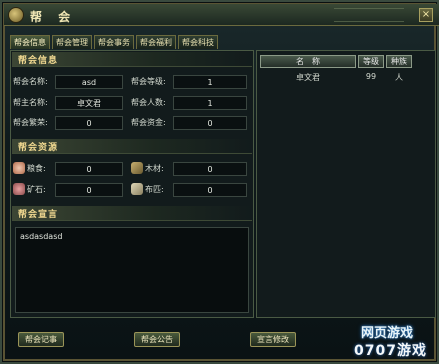 This screenshot has height=364, width=439. What do you see at coordinates (148, 122) in the screenshot?
I see `funds-label: 帮会资金:` at bounding box center [148, 122].